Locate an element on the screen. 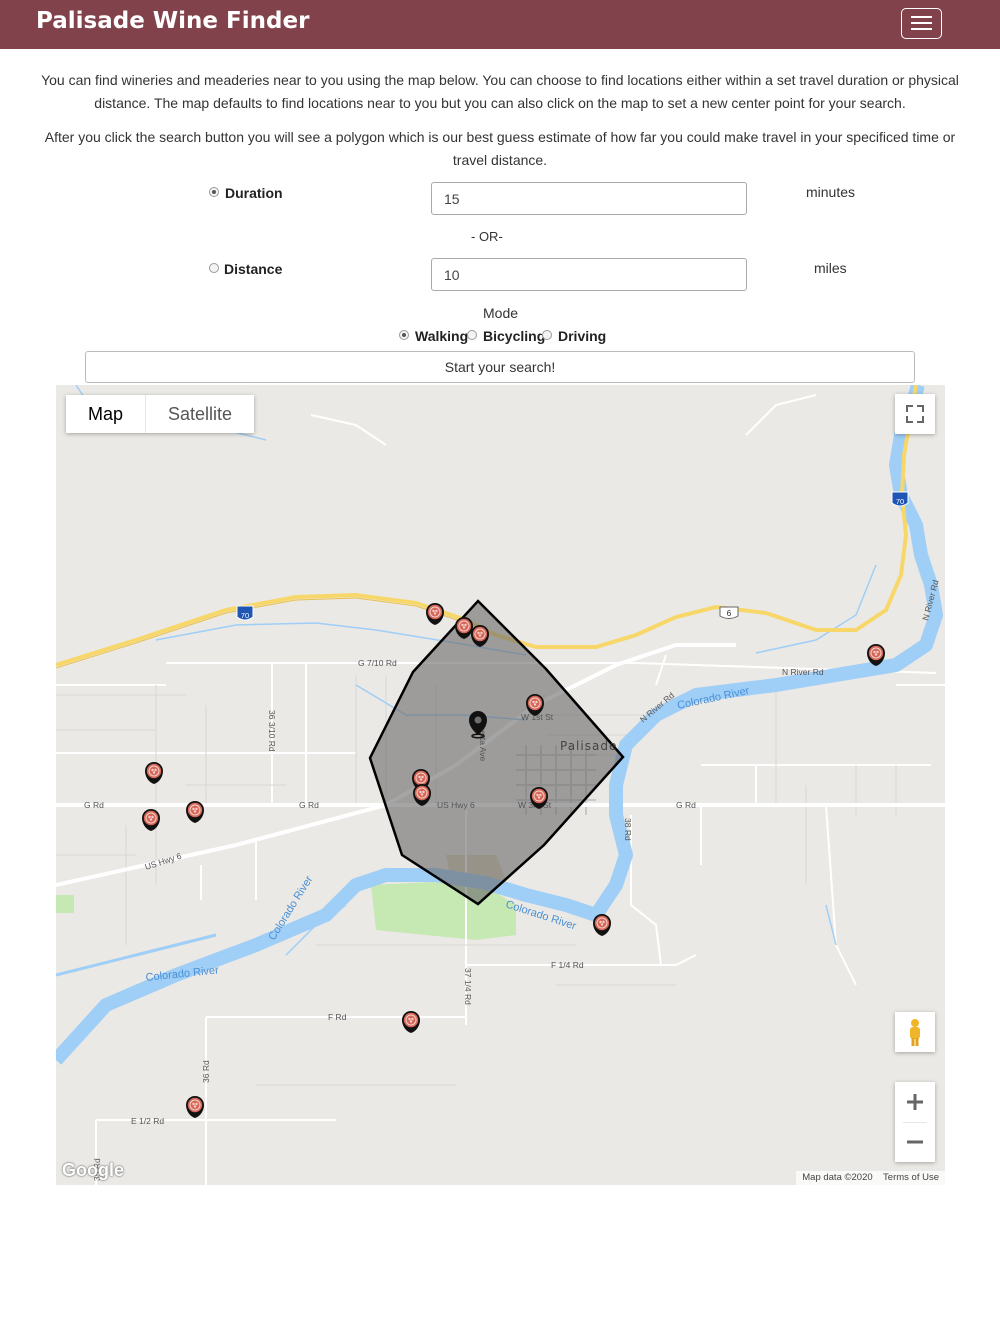 This screenshot has width=1000, height=1334. mode-label: Mode is located at coordinates (501, 313).